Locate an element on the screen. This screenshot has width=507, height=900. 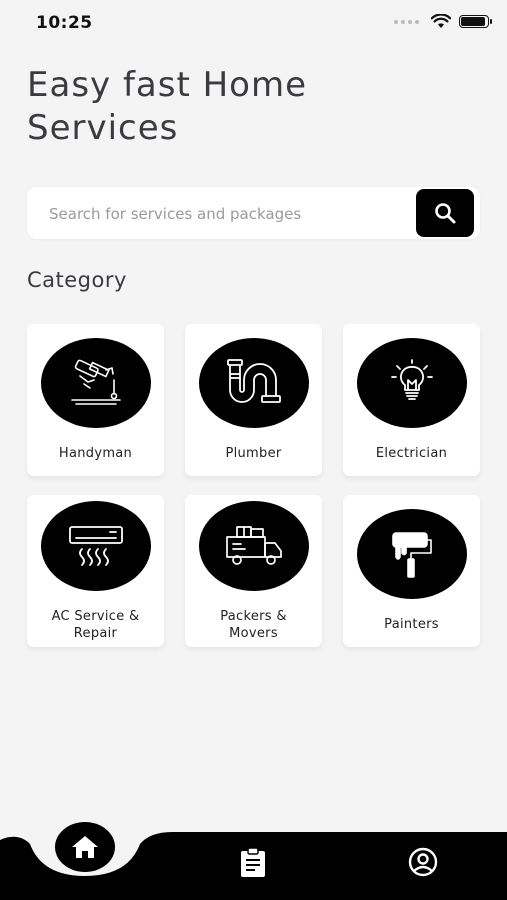
search-button is located at coordinates (445, 213).